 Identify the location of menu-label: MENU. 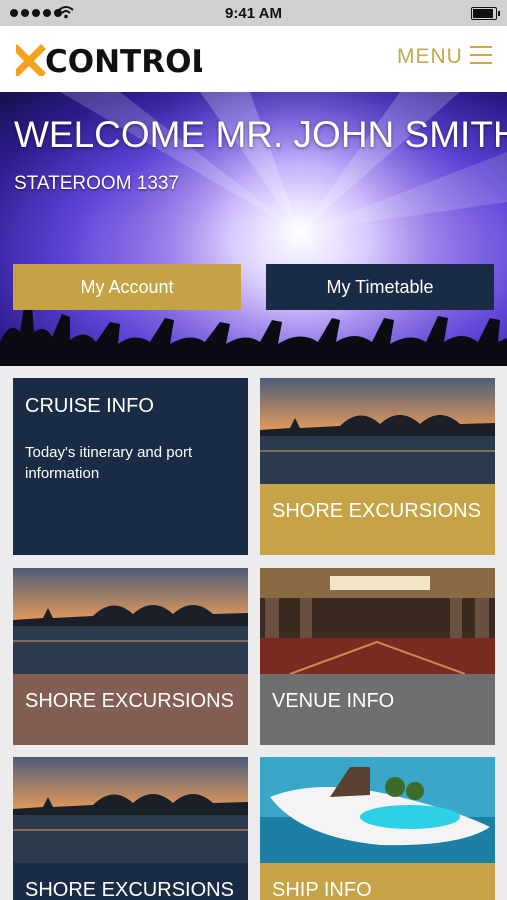
(430, 57).